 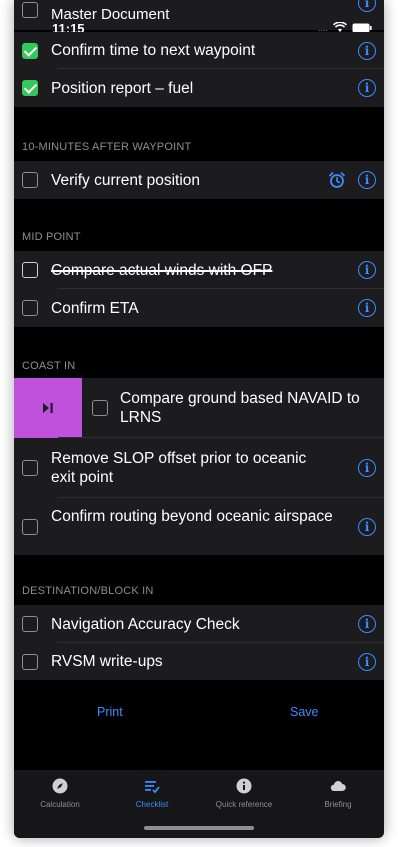 What do you see at coordinates (107, 147) in the screenshot?
I see `section-header-after-waypoint: 10-MINUTES AFTER WAYPOINT` at bounding box center [107, 147].